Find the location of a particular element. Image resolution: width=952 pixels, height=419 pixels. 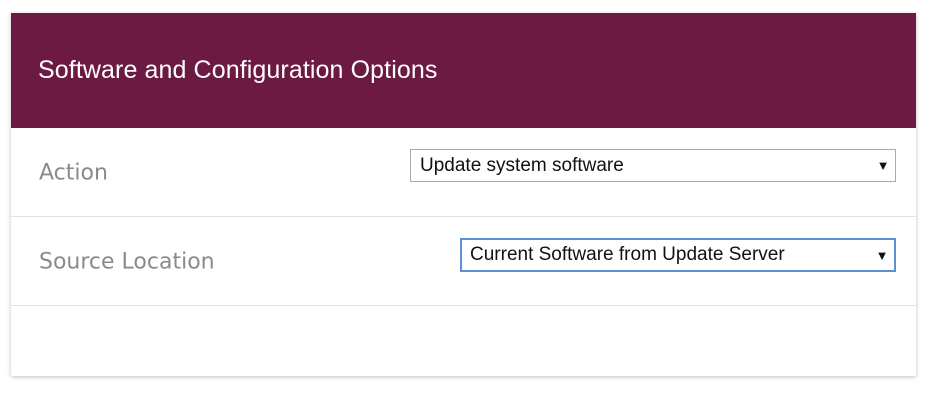

source-location-label: Source Location is located at coordinates (127, 262).